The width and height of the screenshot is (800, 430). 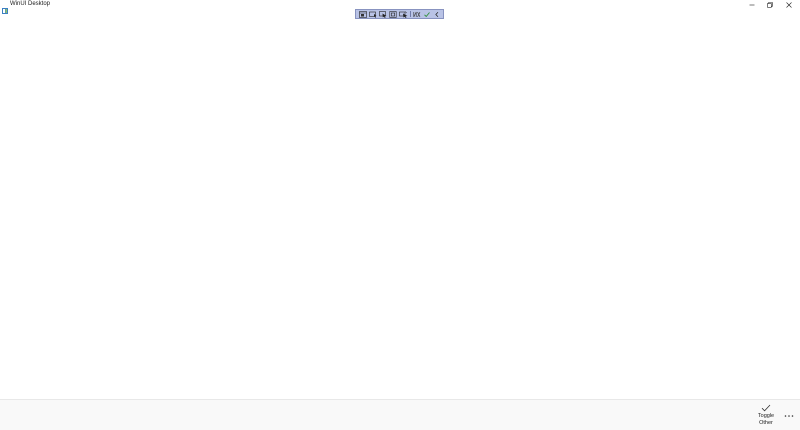 I want to click on show-binding-failures-button, so click(x=403, y=14).